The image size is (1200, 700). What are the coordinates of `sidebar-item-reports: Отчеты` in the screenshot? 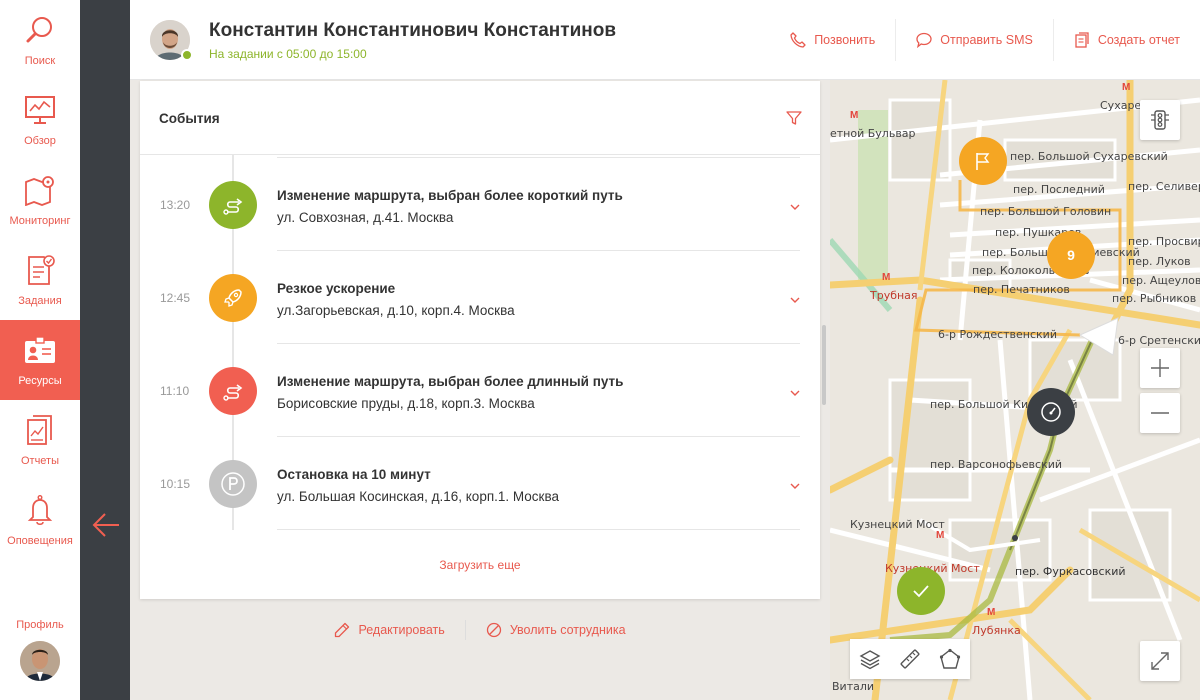 It's located at (40, 440).